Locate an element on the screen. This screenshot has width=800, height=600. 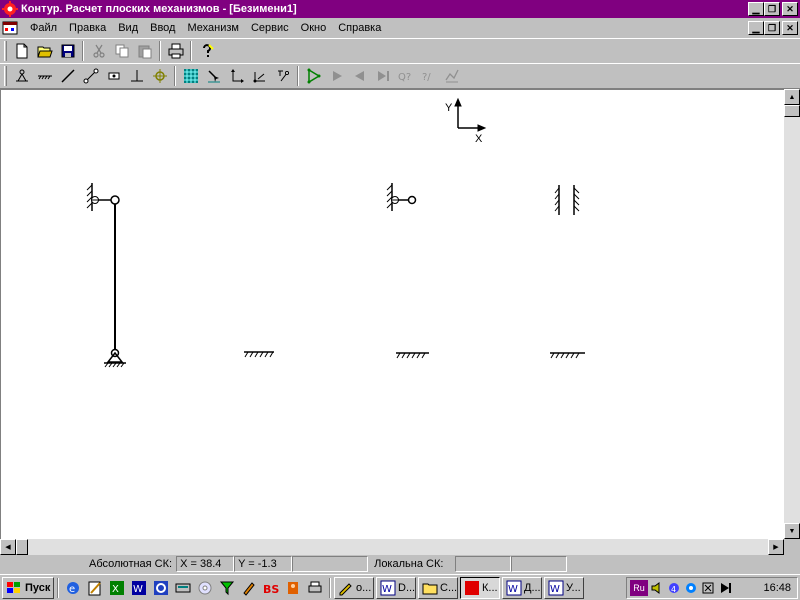
snap-button is located at coordinates (213, 76).